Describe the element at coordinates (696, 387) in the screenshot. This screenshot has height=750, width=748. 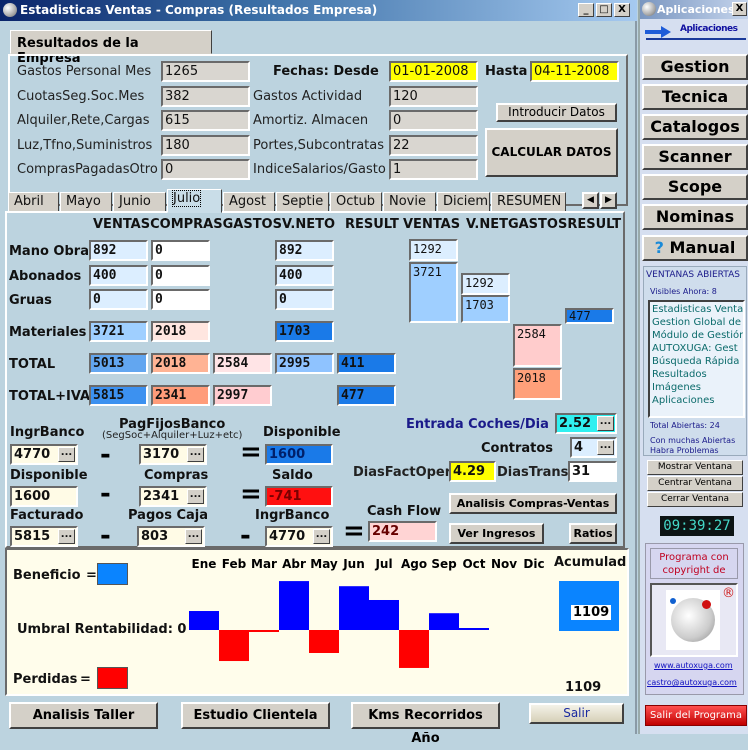
I see `window-list-item: Imágenes` at that location.